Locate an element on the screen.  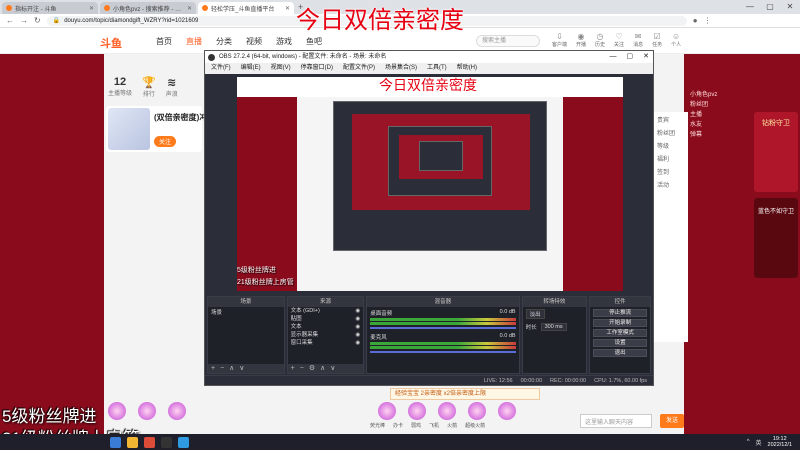
window-controls: — ▢ ✕ is located at coordinates (770, 7).